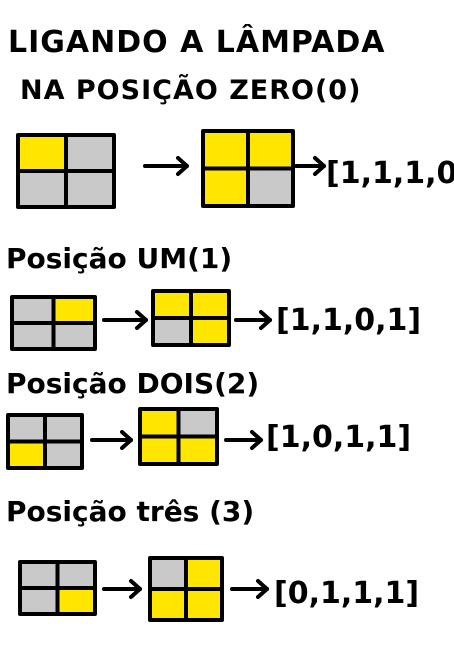 This screenshot has width=454, height=662. Describe the element at coordinates (33, 336) in the screenshot. I see `row-1-before-grid-cell-2-off` at that location.